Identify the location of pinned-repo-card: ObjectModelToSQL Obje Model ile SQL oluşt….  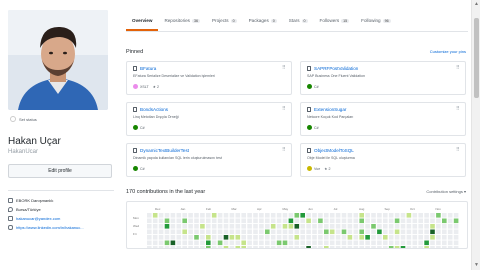
(383, 160).